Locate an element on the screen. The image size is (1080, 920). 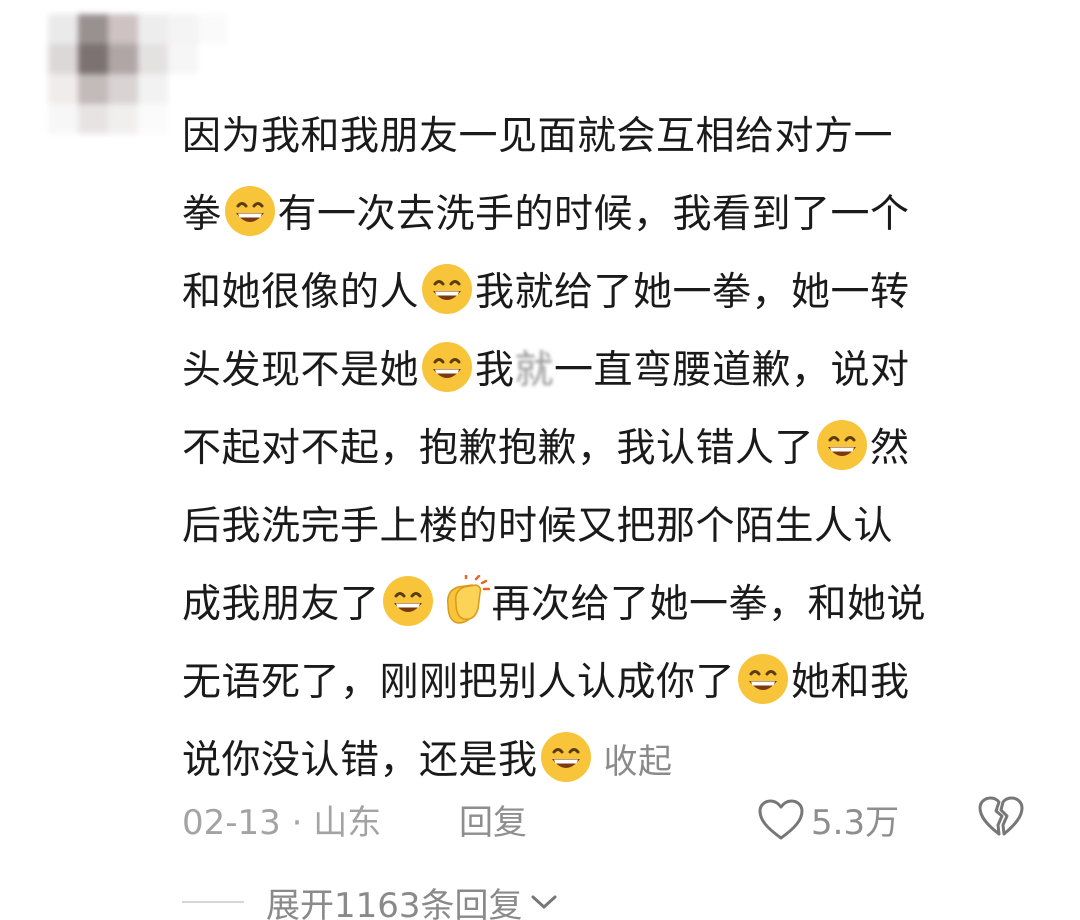
expand-replies-button: 展开1163条回复 is located at coordinates (370, 898).